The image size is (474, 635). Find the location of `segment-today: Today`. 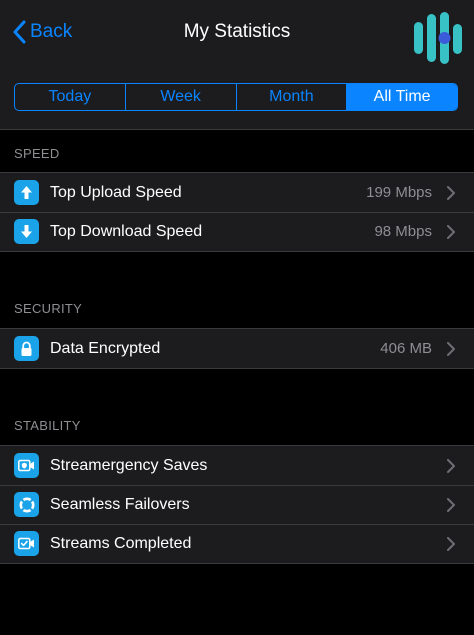

segment-today: Today is located at coordinates (70, 97).